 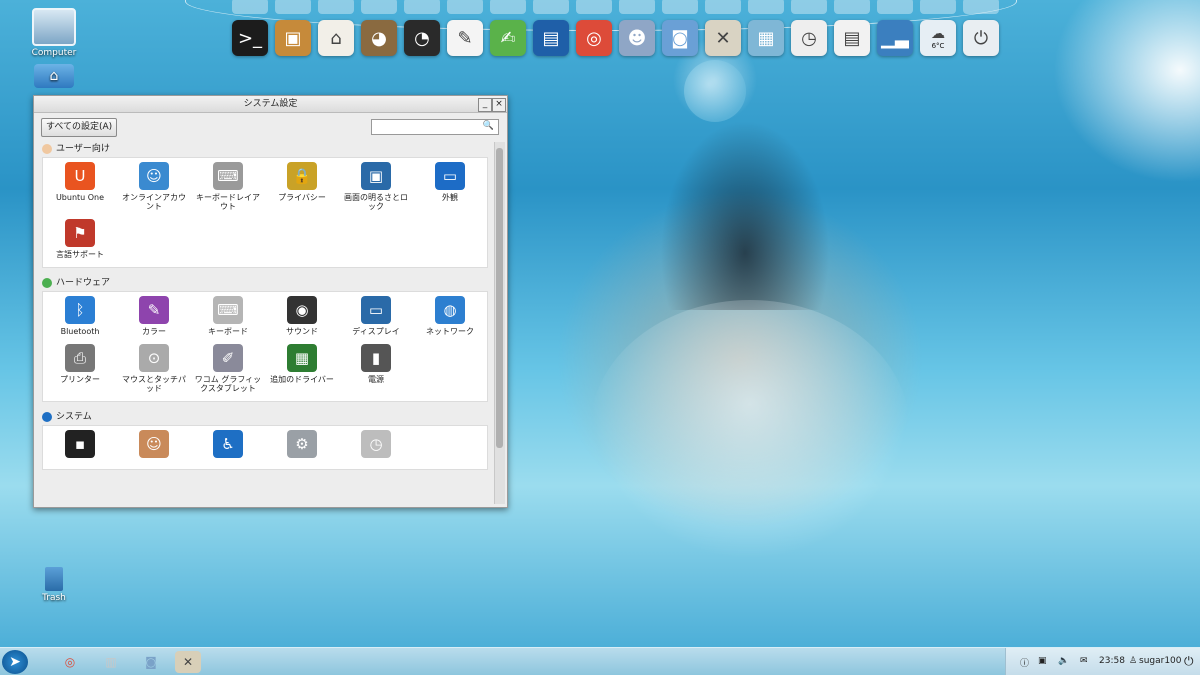 What do you see at coordinates (154, 368) in the screenshot?
I see `settings-item: ⊙ マウスとタッチパッド` at bounding box center [154, 368].